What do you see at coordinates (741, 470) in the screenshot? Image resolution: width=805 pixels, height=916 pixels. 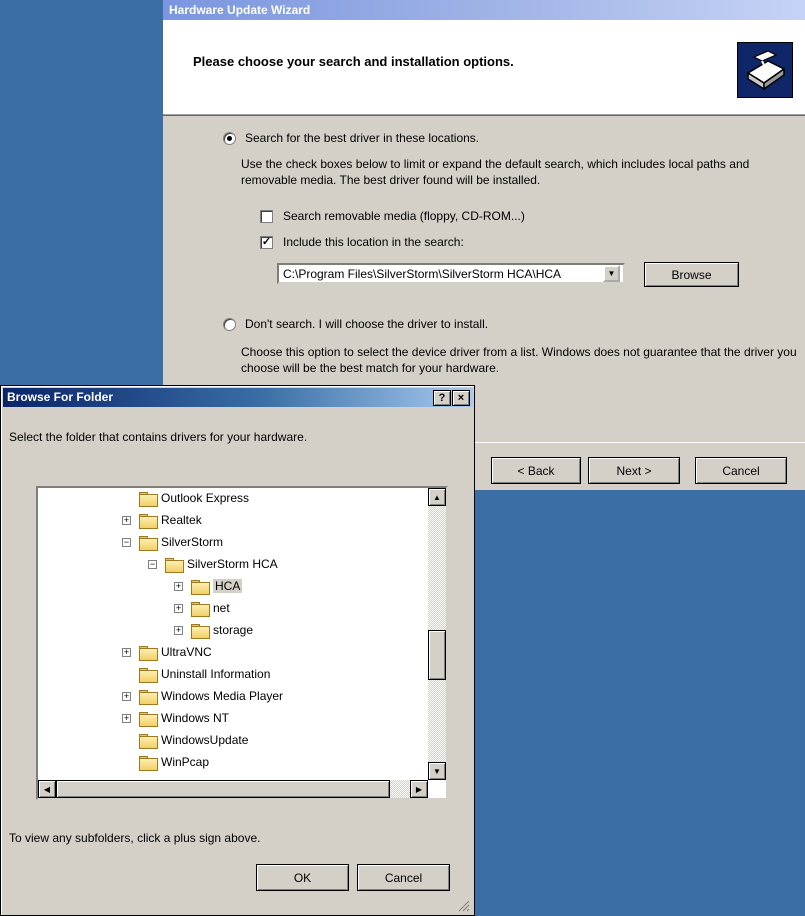 I see `wizard-cancel-button: Cancel` at bounding box center [741, 470].